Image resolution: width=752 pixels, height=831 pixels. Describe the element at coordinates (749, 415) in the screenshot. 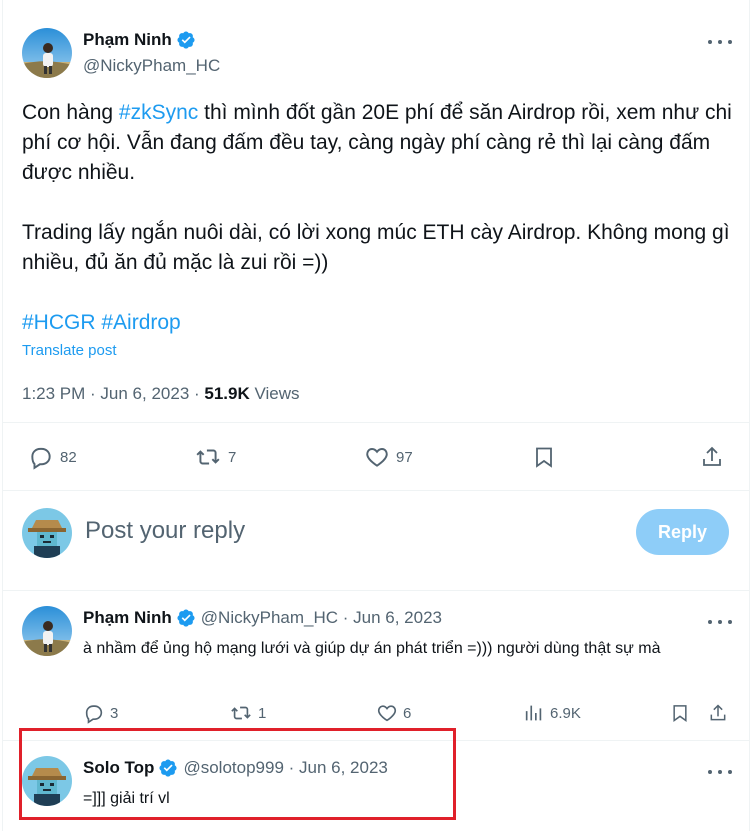

I see `frame-right-border` at that location.